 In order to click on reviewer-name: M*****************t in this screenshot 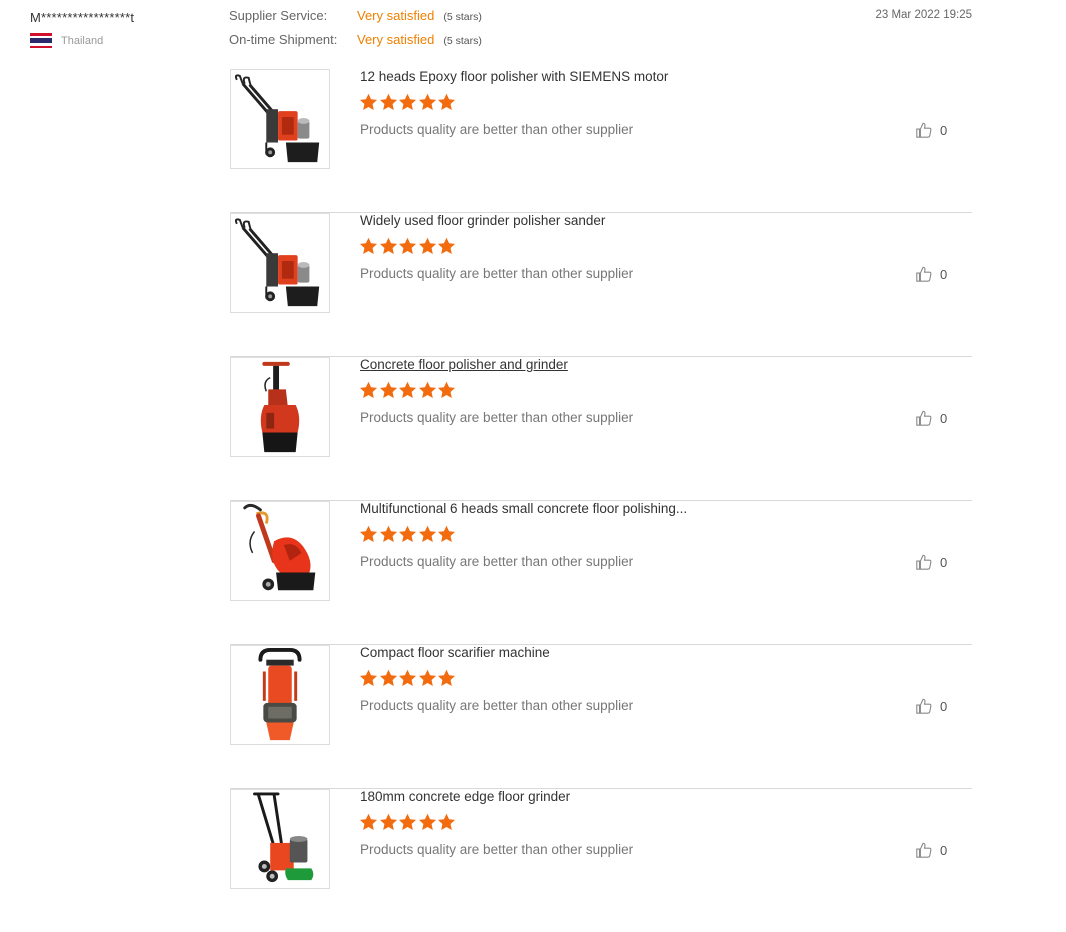, I will do `click(82, 17)`.